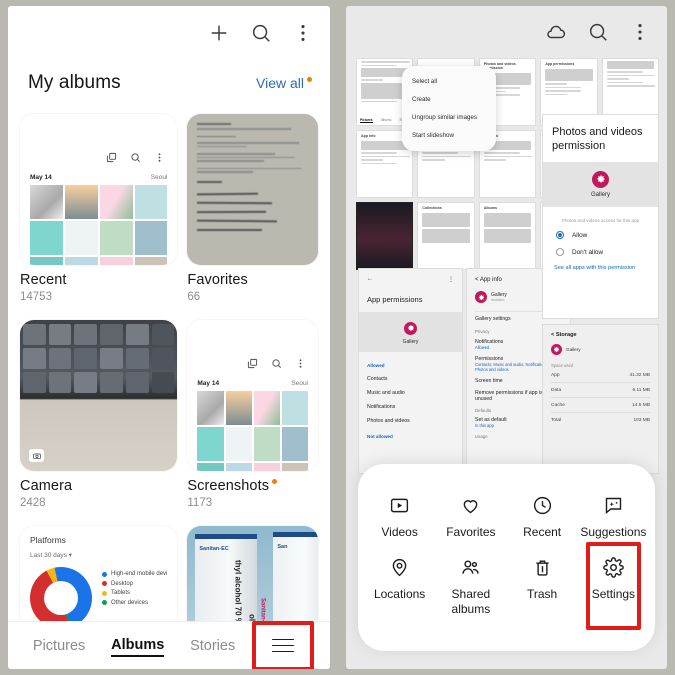 This screenshot has height=675, width=675. I want to click on permission-option-dont-allow: Don't allow, so click(600, 252).